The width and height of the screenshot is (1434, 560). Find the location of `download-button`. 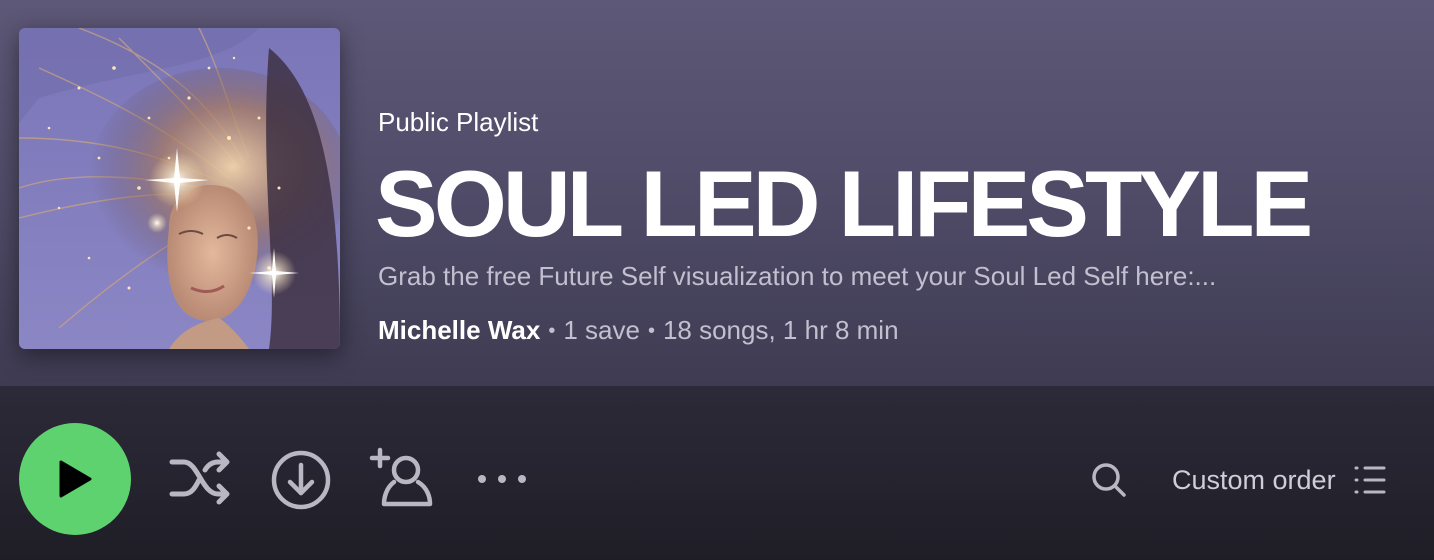

download-button is located at coordinates (301, 480).